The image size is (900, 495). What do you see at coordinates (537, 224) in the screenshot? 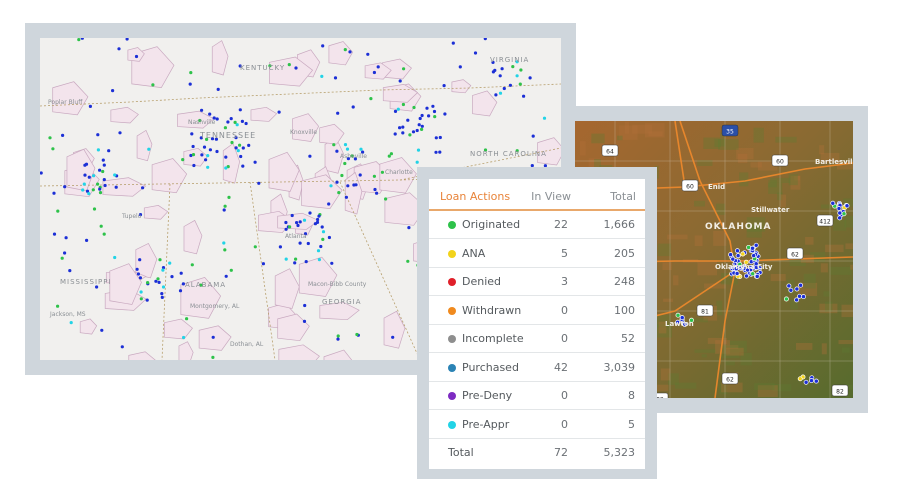
I see `table-row: Originated 22 1,666` at bounding box center [537, 224].